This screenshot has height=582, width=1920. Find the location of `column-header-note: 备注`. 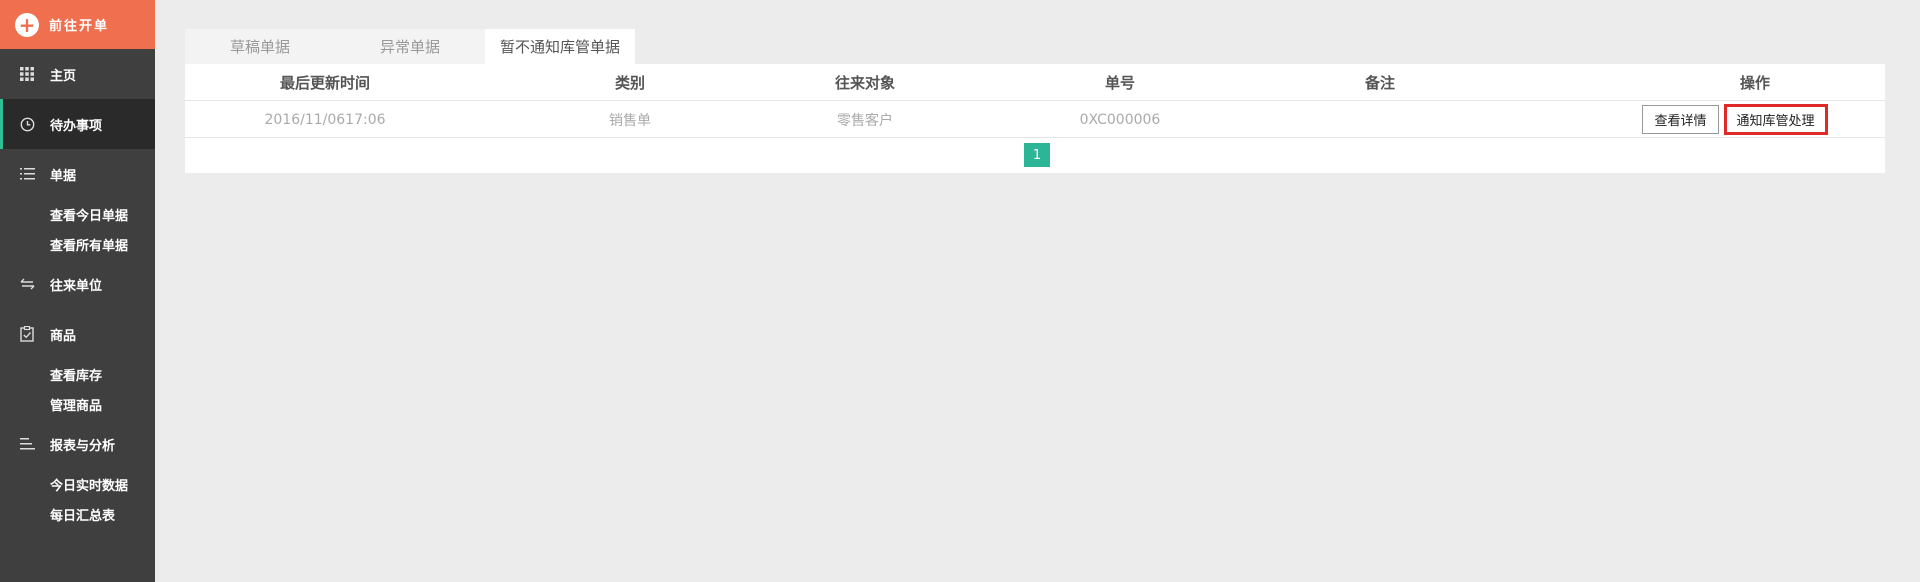

column-header-note: 备注 is located at coordinates (1379, 83).